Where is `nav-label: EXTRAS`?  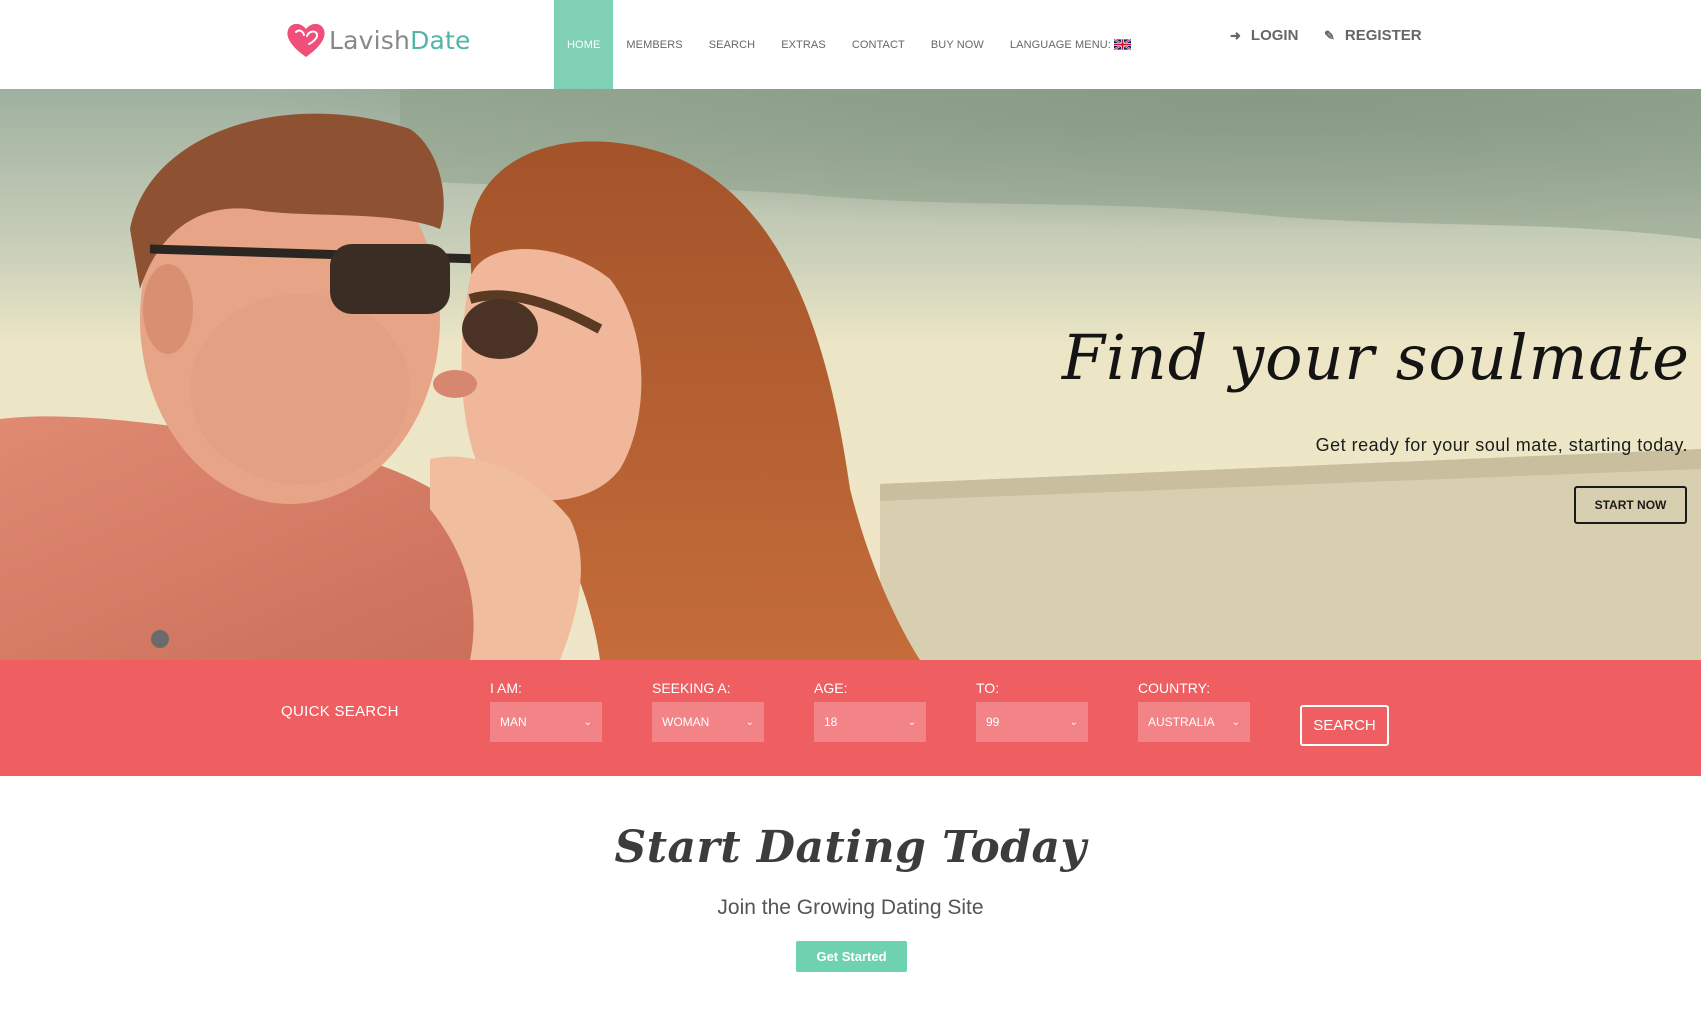 nav-label: EXTRAS is located at coordinates (803, 44).